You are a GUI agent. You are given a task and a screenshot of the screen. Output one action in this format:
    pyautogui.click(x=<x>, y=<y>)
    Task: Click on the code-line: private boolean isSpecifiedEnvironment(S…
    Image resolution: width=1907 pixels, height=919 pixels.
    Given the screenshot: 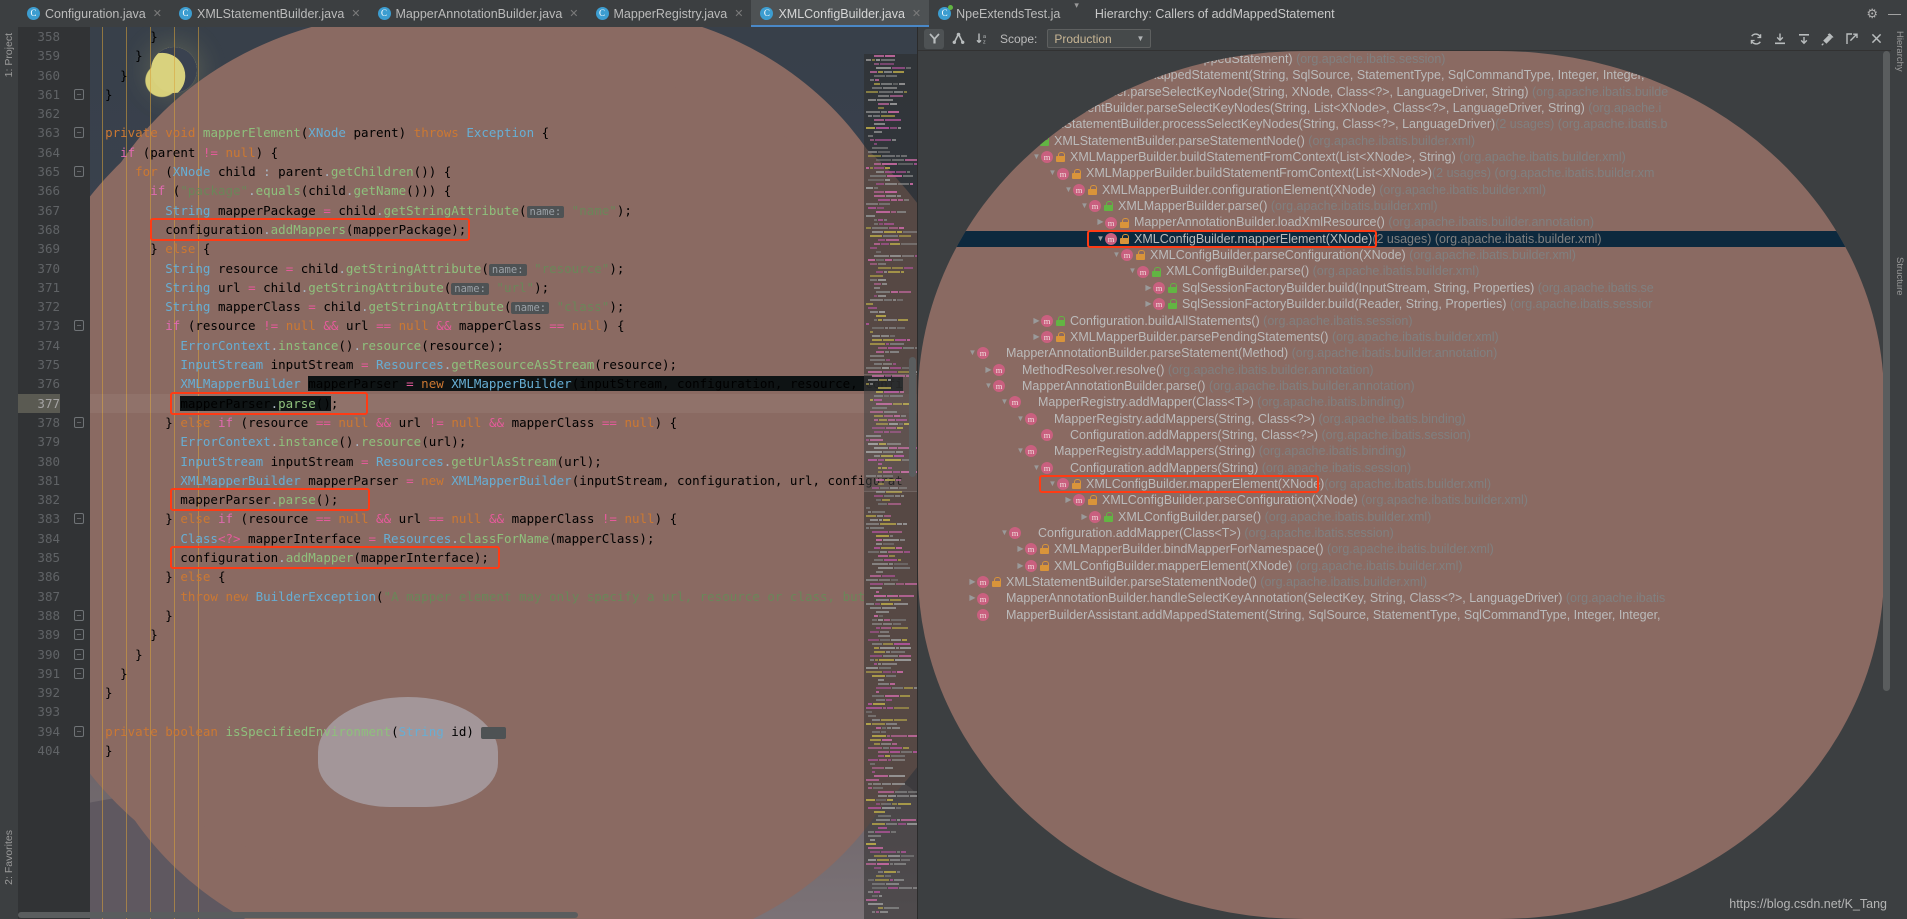 What is the action you would take?
    pyautogui.click(x=503, y=731)
    